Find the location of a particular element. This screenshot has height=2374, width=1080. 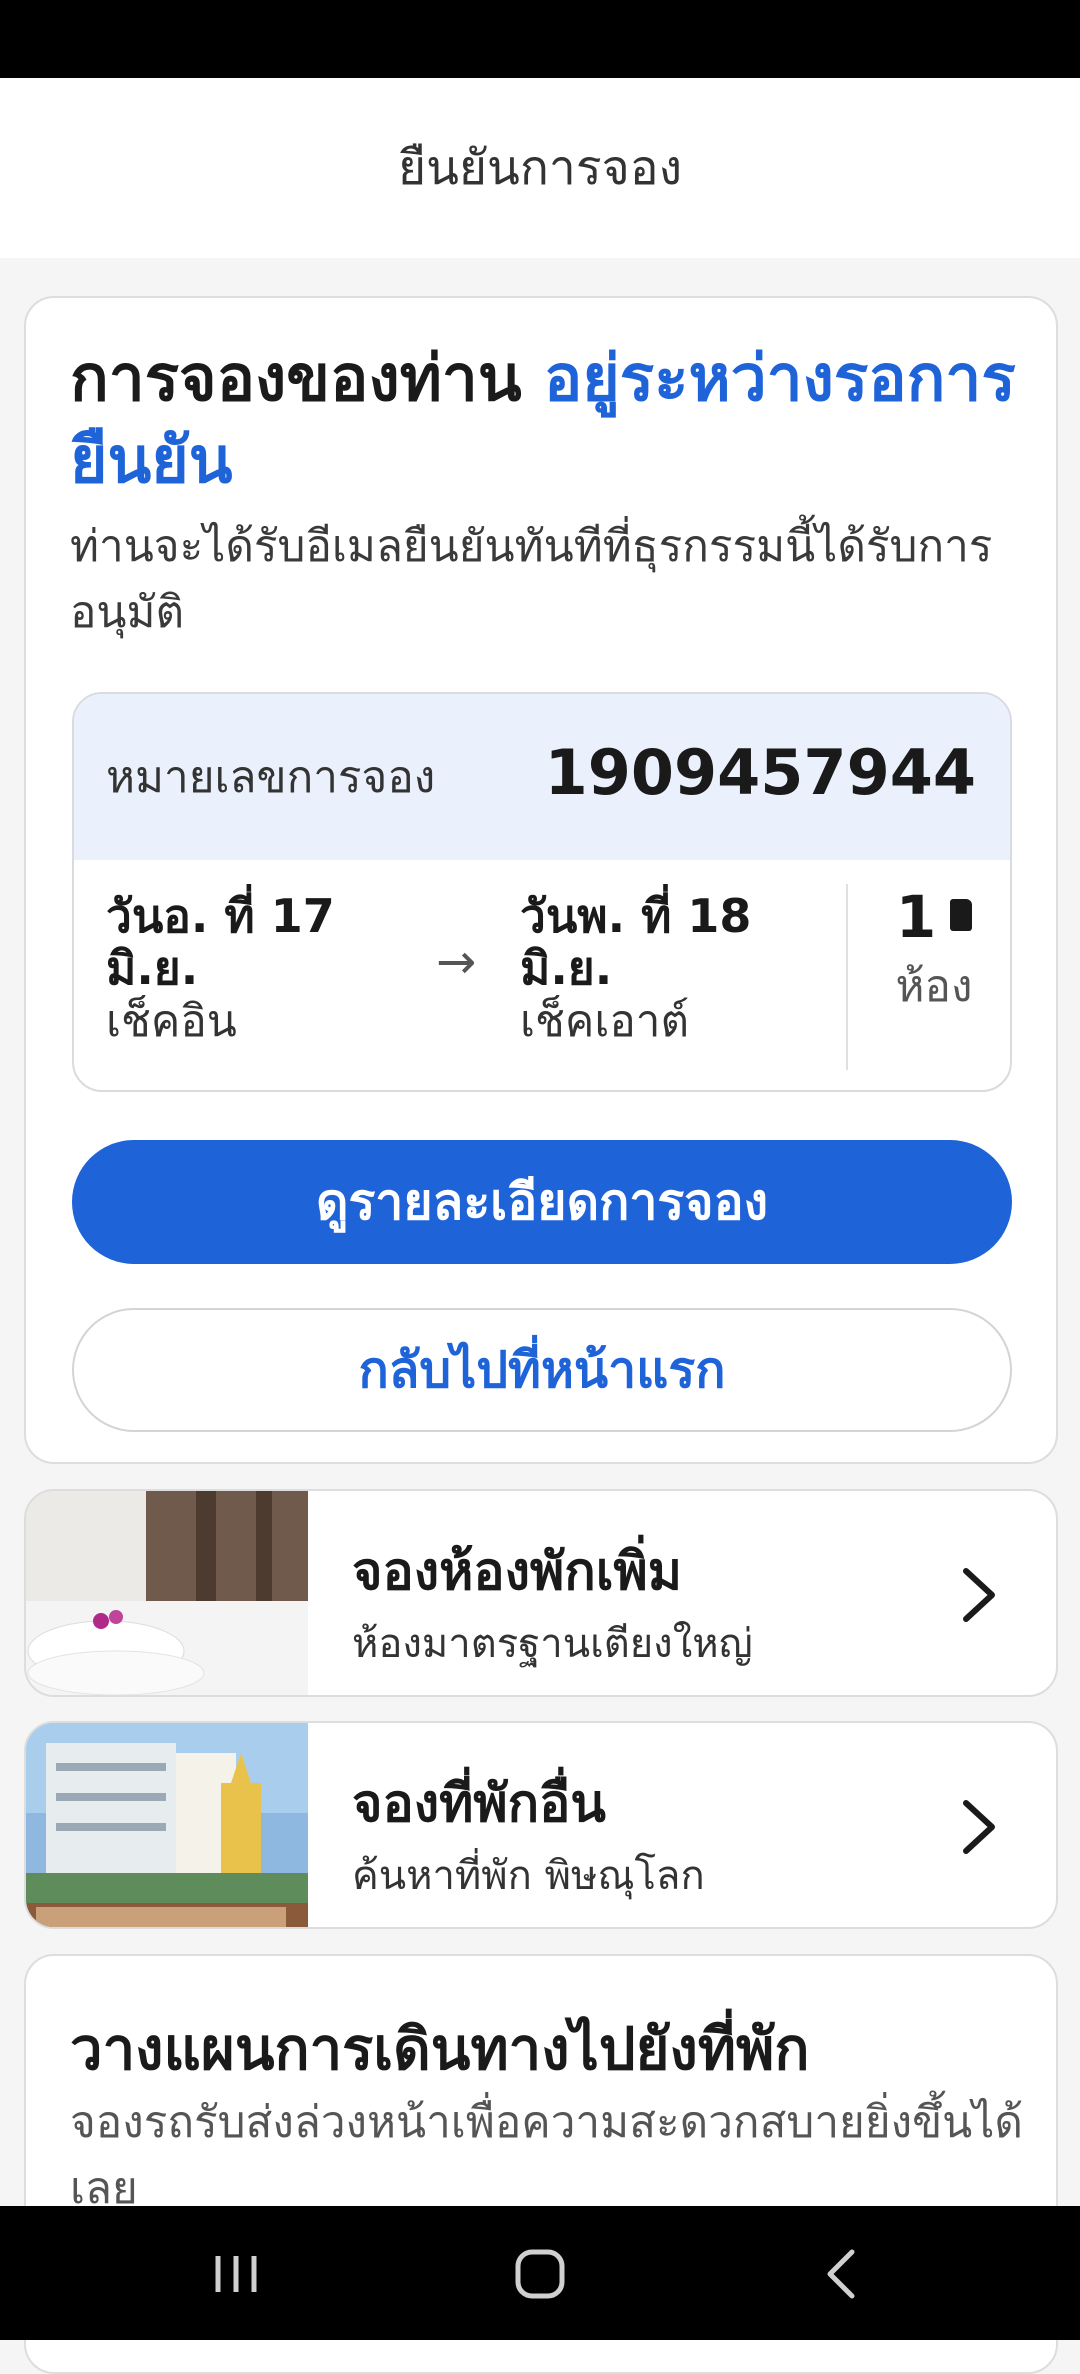

top-app-bar: ยืนยันการจอง is located at coordinates (540, 168).